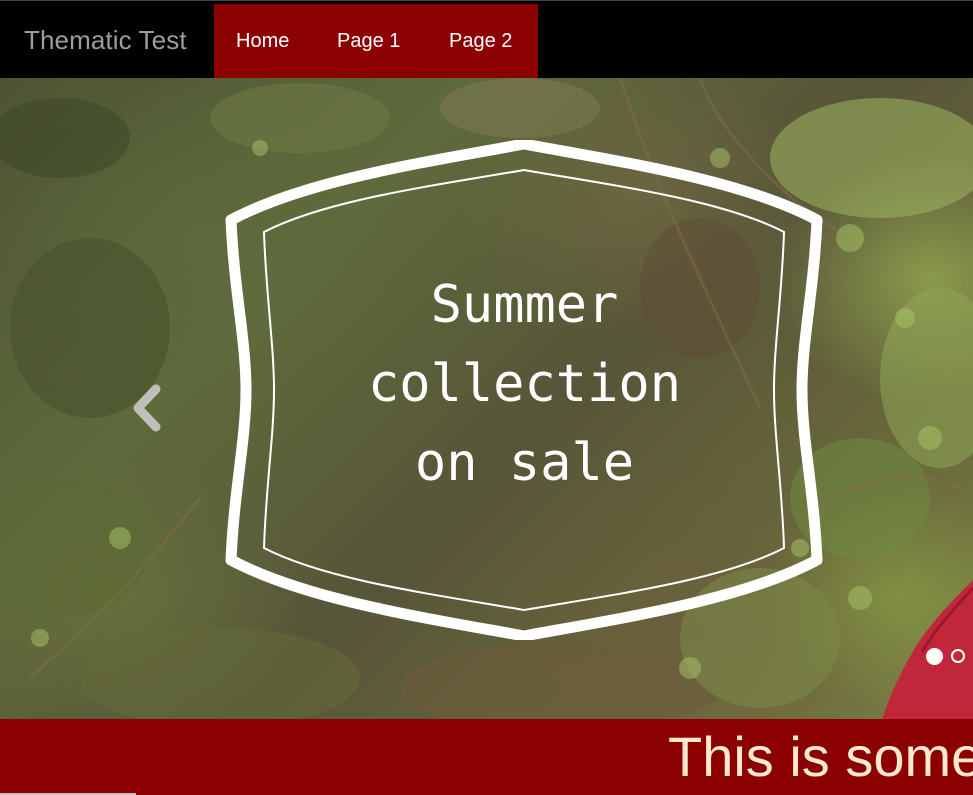 This screenshot has width=973, height=795. I want to click on slide-caption-line: Summer, so click(524, 305).